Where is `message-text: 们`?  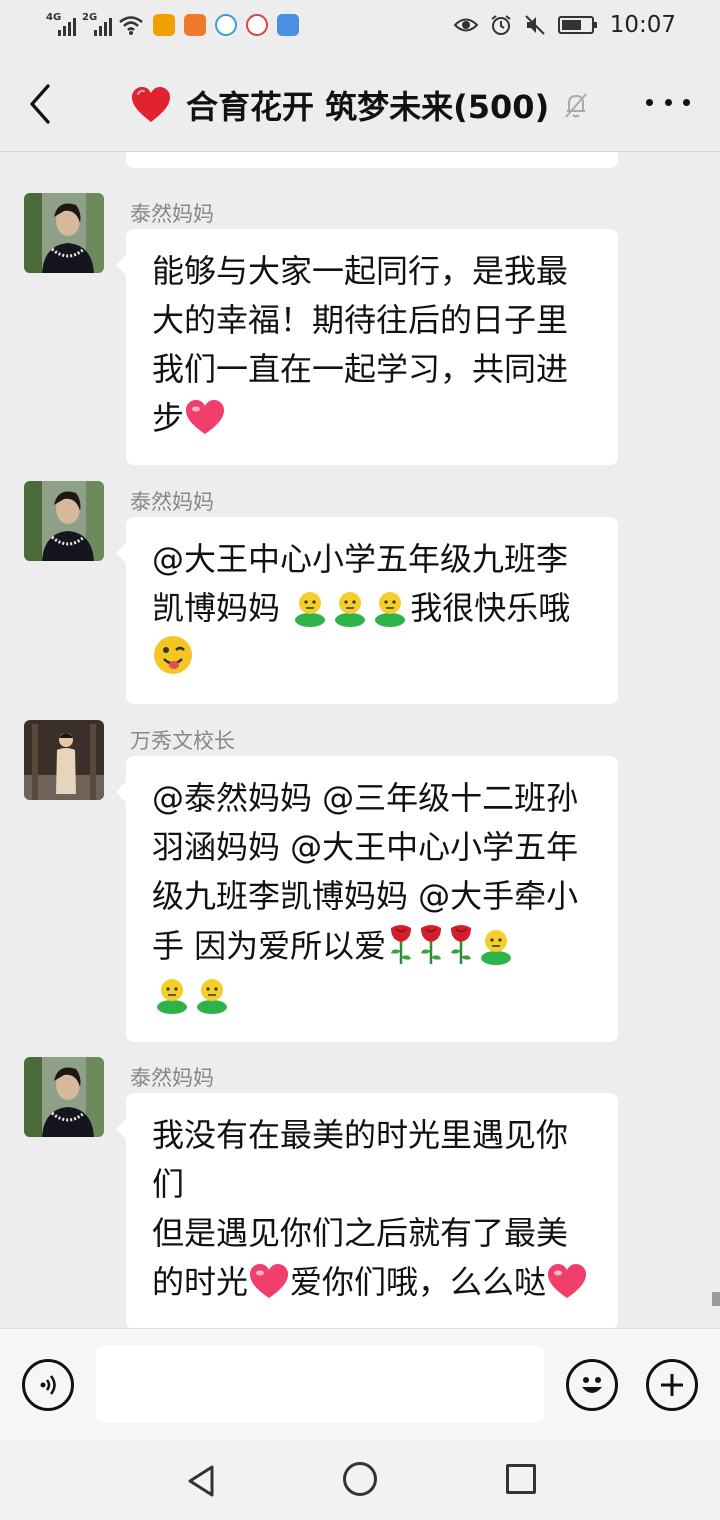
message-text: 们 is located at coordinates (168, 1184).